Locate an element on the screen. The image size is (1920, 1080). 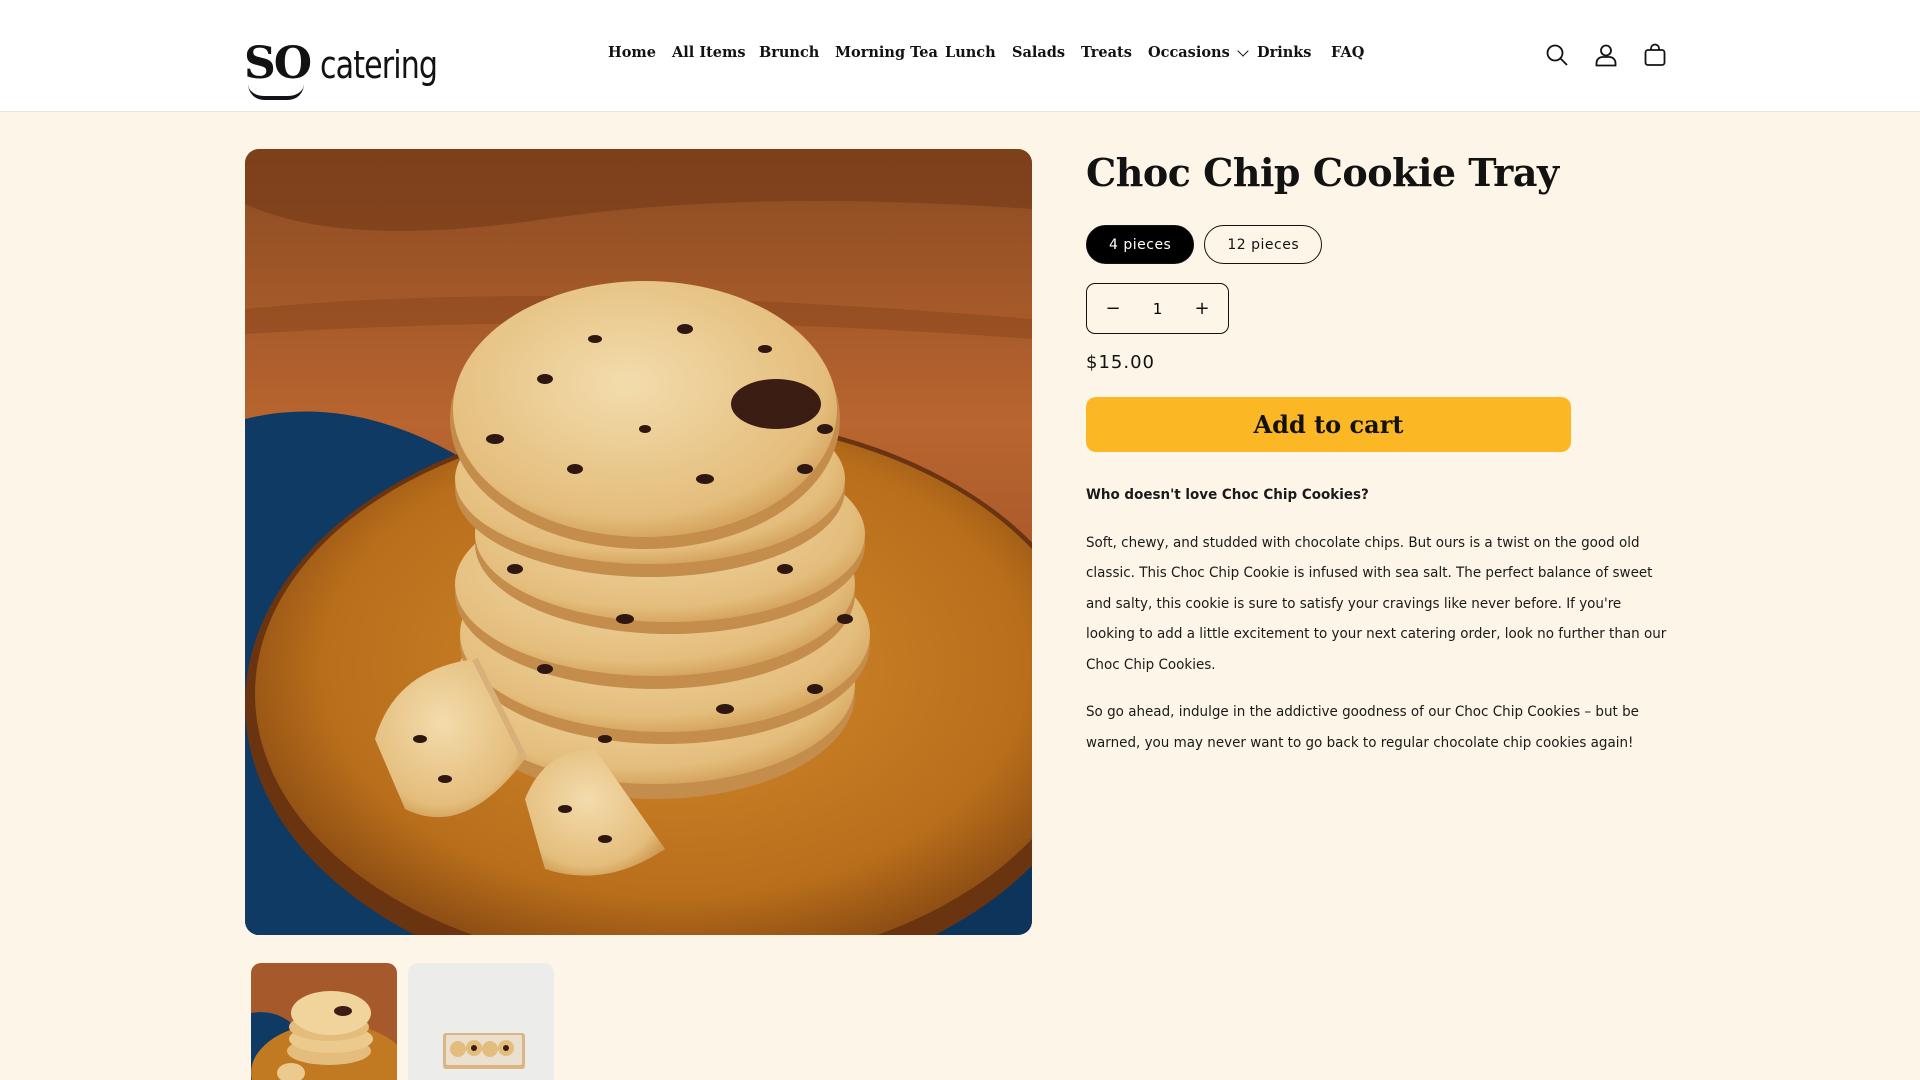
product-price: $15.00 is located at coordinates (1120, 362).